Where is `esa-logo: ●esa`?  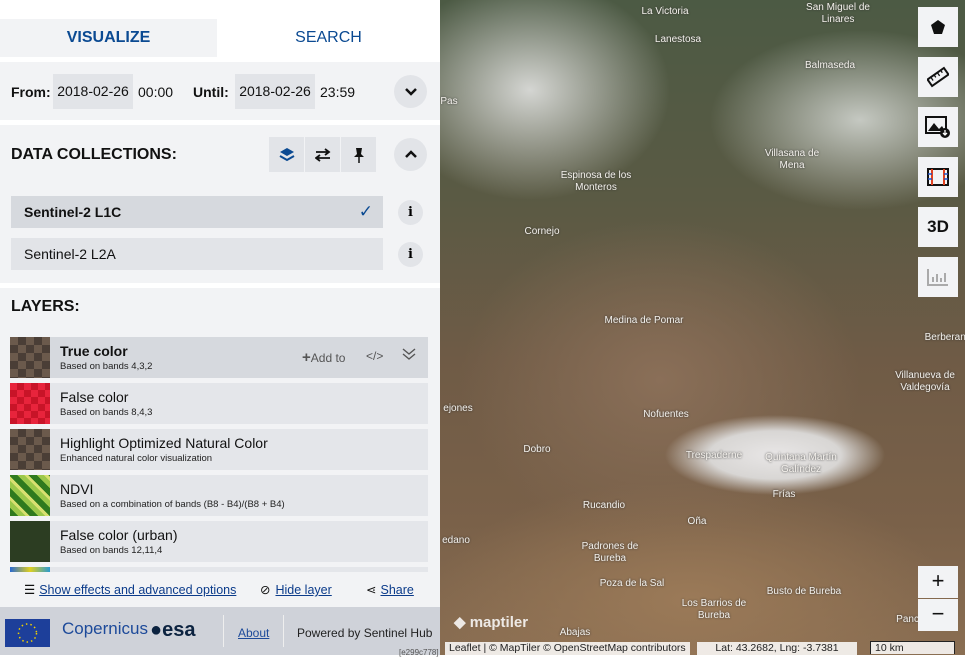
esa-logo: ●esa is located at coordinates (173, 630).